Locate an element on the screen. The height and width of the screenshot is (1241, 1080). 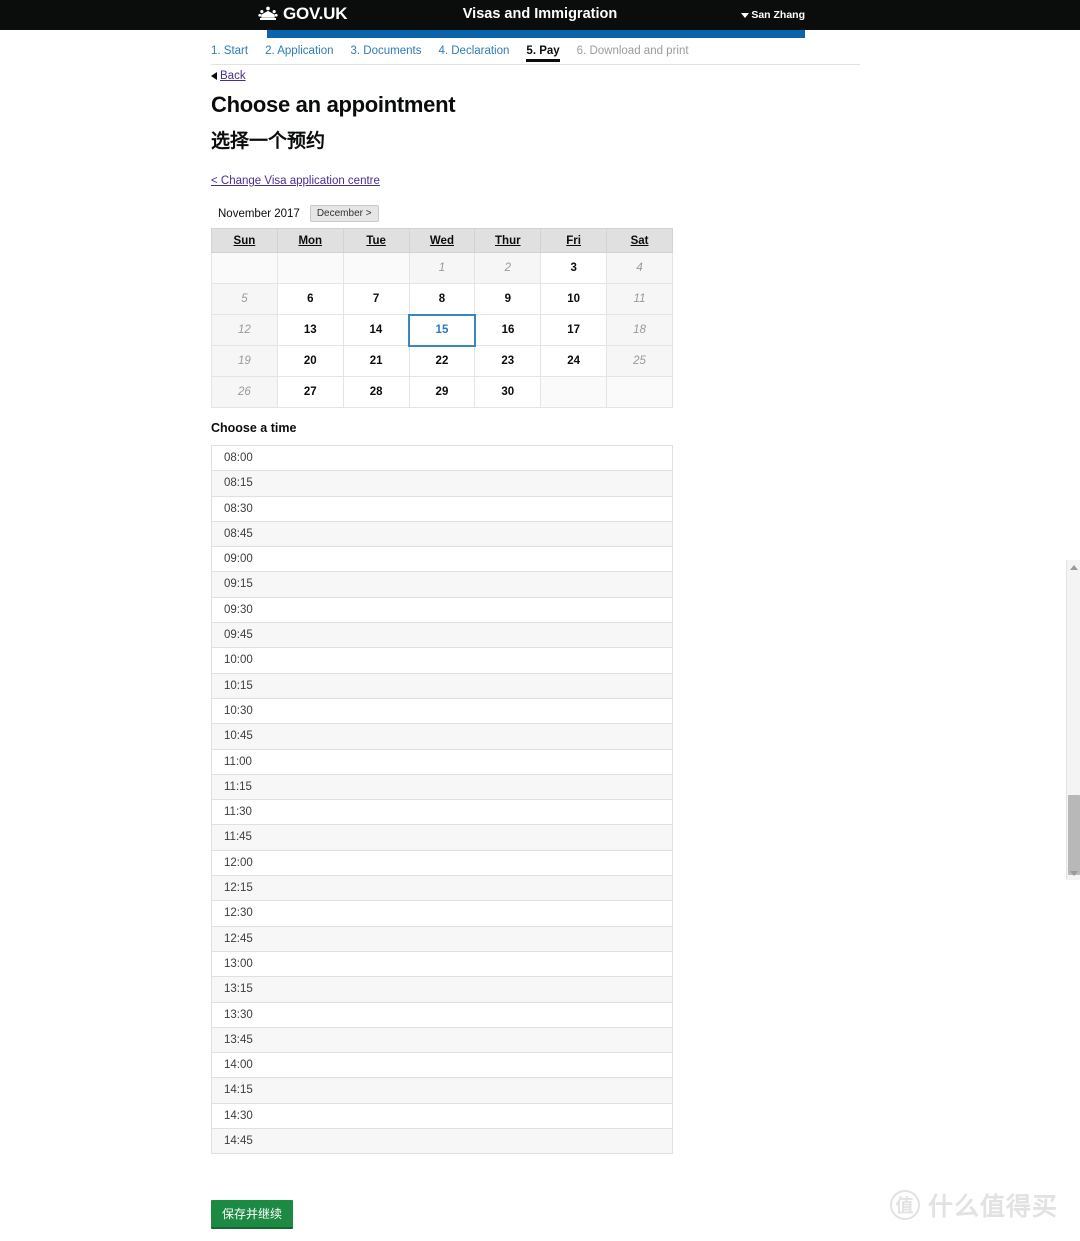
time-slot: 14:45 is located at coordinates (442, 1142).